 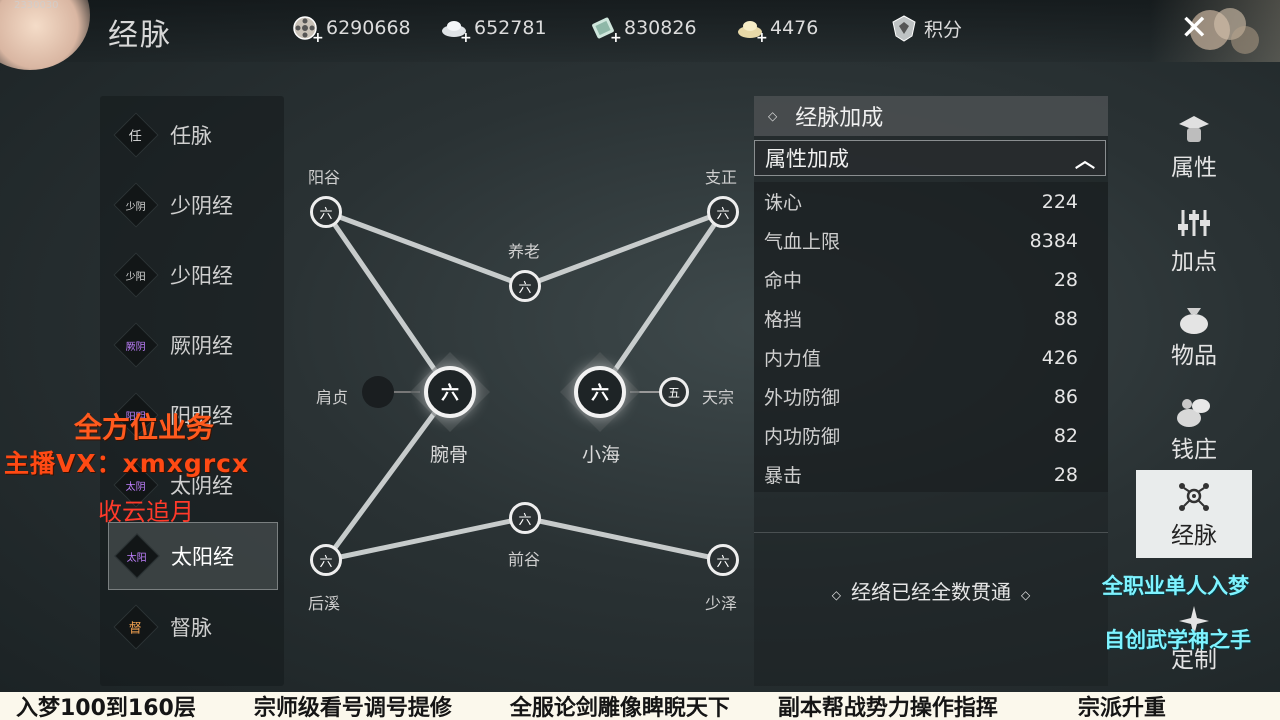 What do you see at coordinates (783, 320) in the screenshot?
I see `stat-name: 格挡` at bounding box center [783, 320].